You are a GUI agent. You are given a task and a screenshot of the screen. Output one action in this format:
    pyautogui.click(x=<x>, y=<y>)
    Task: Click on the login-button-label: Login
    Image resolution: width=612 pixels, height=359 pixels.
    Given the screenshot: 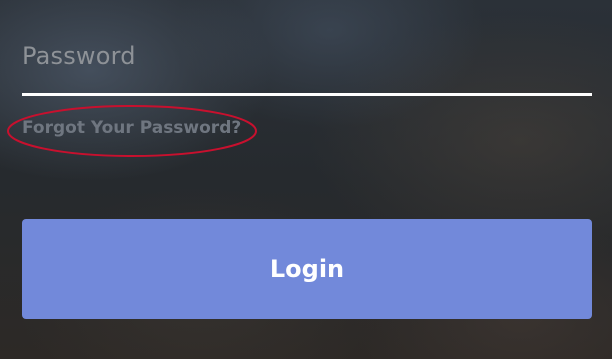 What is the action you would take?
    pyautogui.click(x=307, y=269)
    